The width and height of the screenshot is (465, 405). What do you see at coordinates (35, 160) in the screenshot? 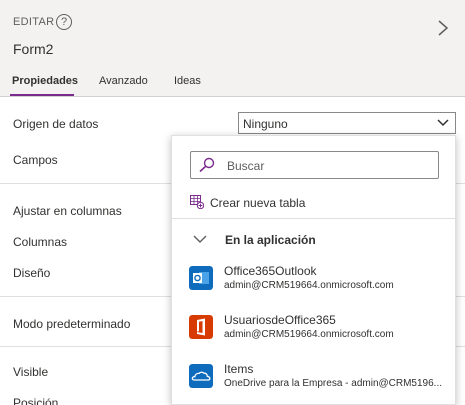
I see `fields-label: Campos` at bounding box center [35, 160].